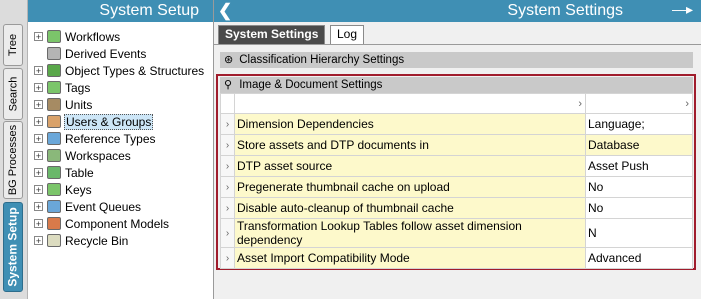 The height and width of the screenshot is (299, 701). What do you see at coordinates (410, 258) in the screenshot?
I see `setting-name: Asset Import Compatibility Mode` at bounding box center [410, 258].